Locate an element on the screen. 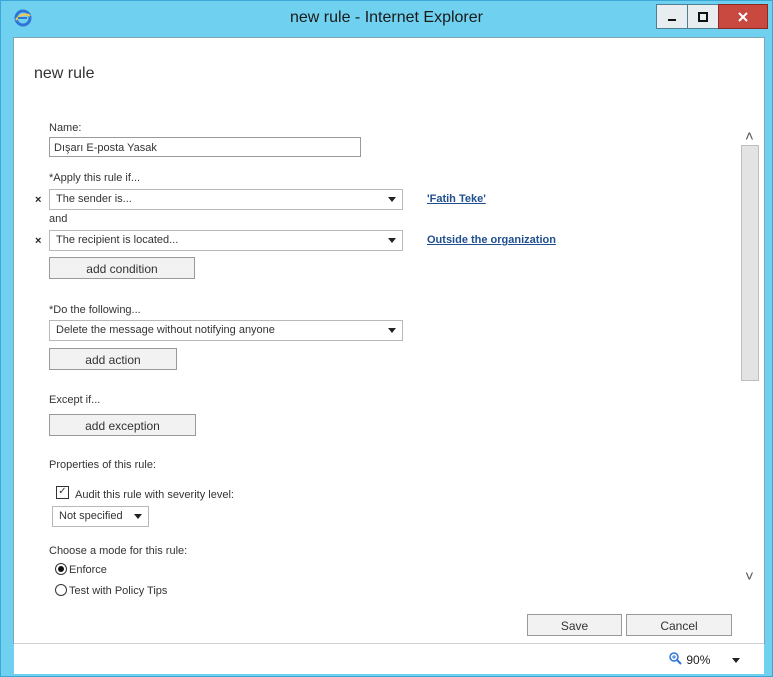  save-button: Save is located at coordinates (574, 625).